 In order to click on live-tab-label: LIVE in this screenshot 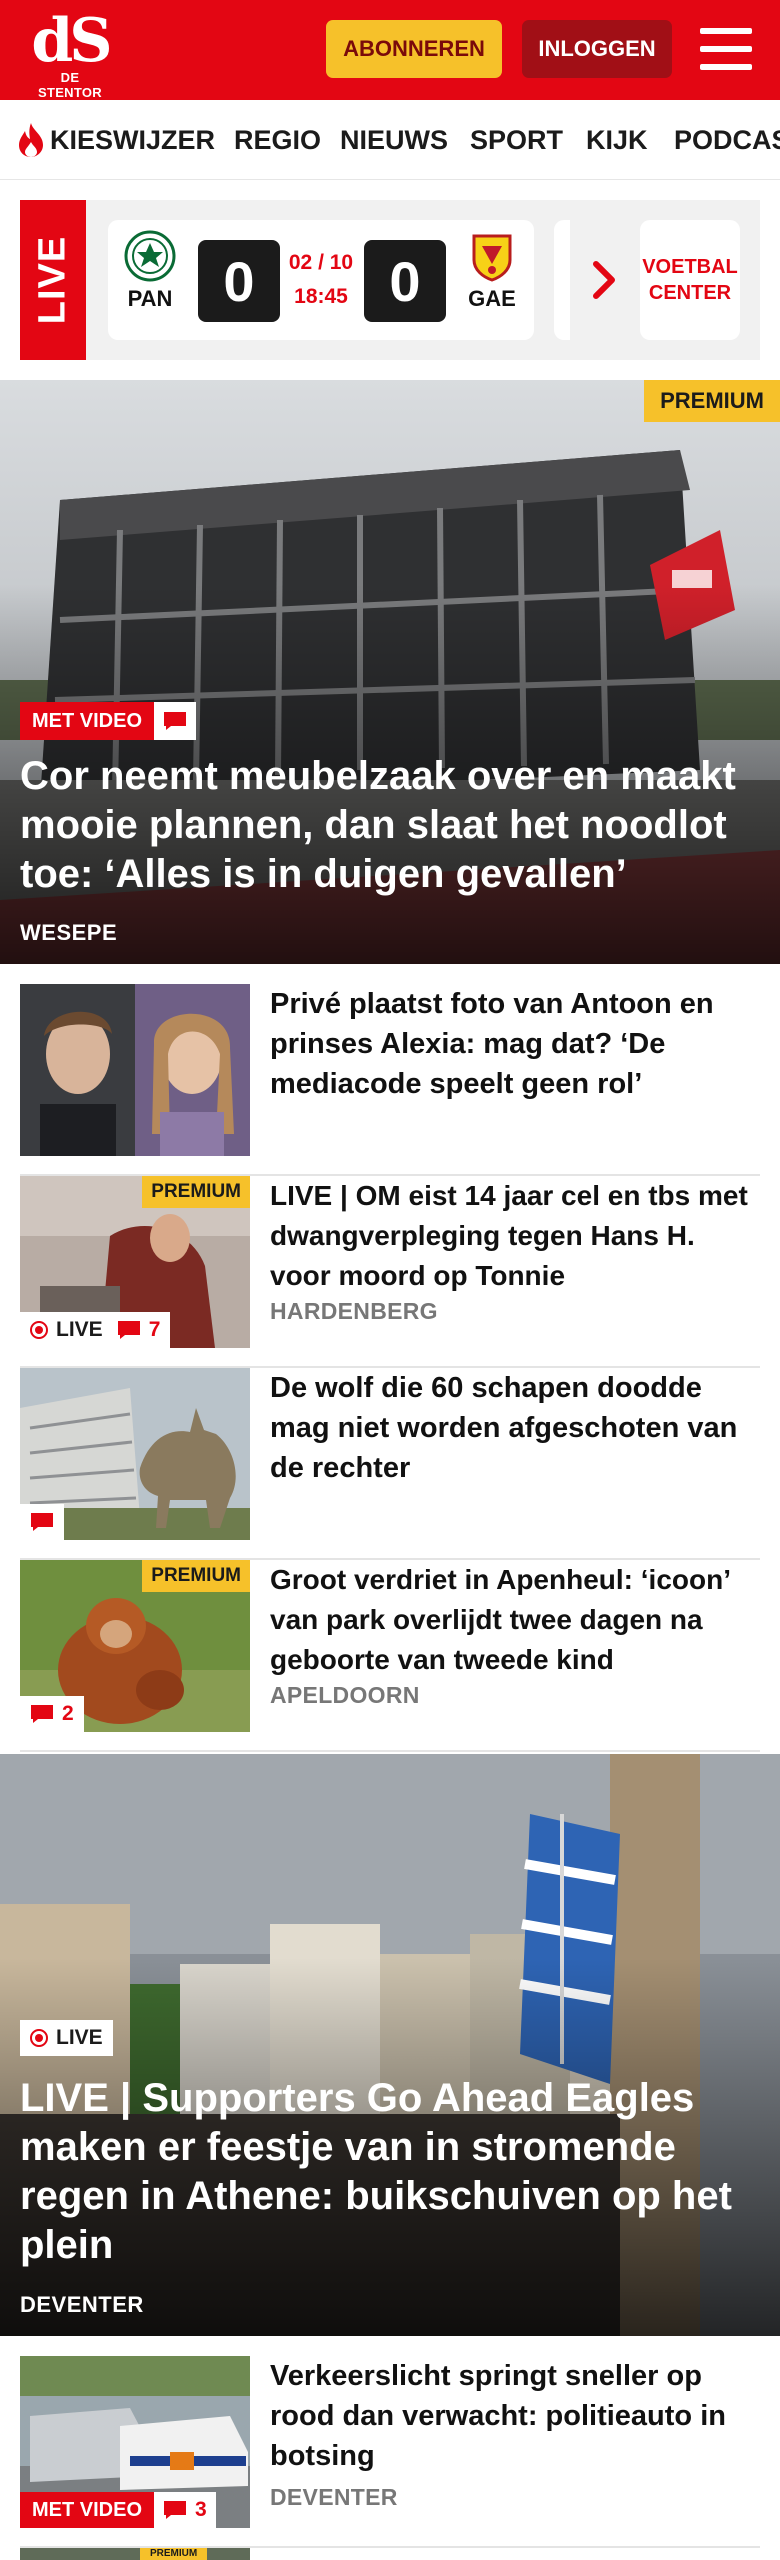, I will do `click(52, 280)`.